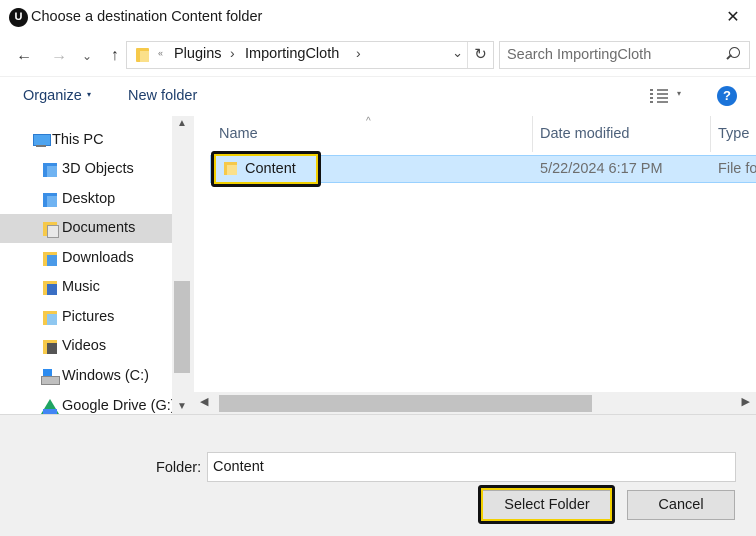  I want to click on sidebar-item-label: Windows (C:), so click(106, 376).